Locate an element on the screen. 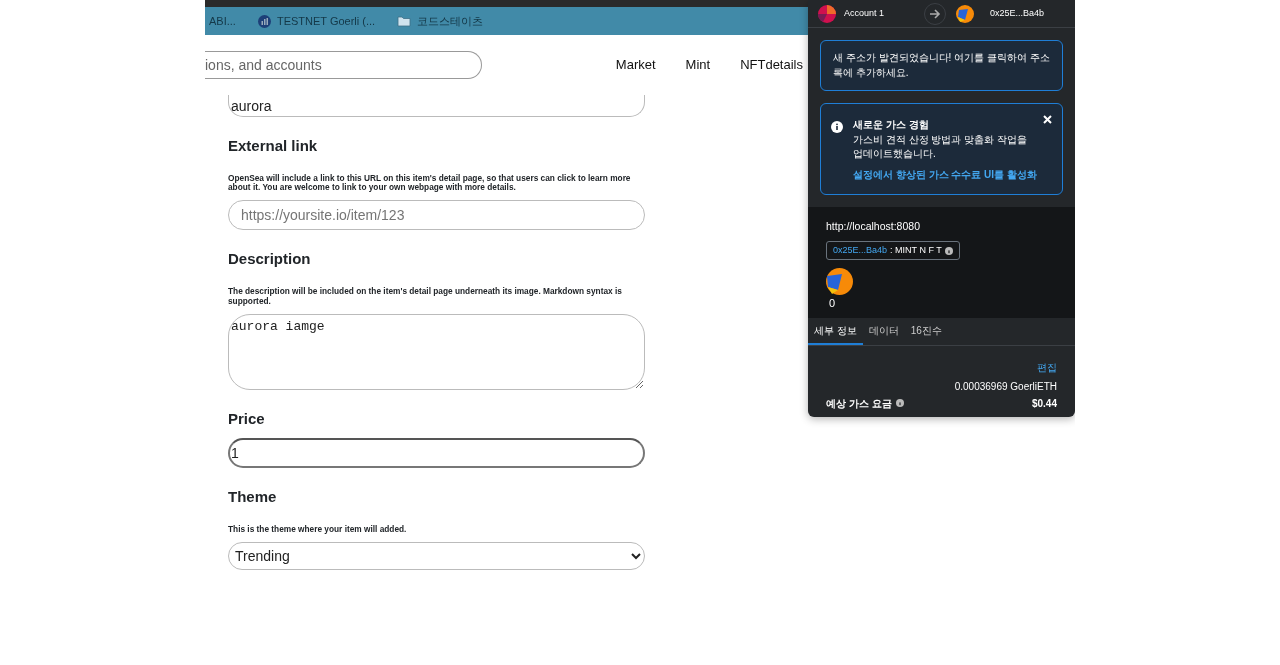 The image size is (1280, 665). search-field: ions, and accounts is located at coordinates (343, 65).